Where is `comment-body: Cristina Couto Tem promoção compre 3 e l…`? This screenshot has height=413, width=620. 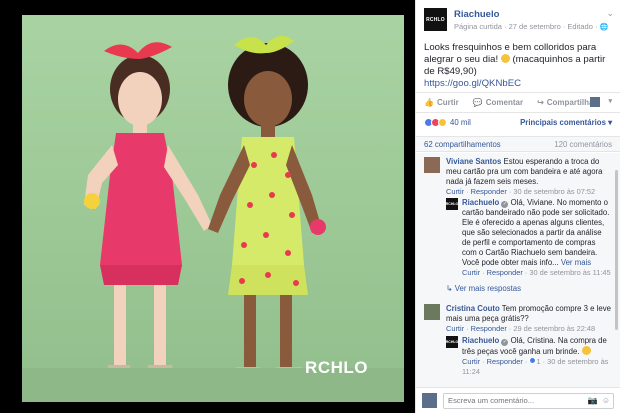 comment-body: Cristina Couto Tem promoção compre 3 e l… is located at coordinates (529, 319).